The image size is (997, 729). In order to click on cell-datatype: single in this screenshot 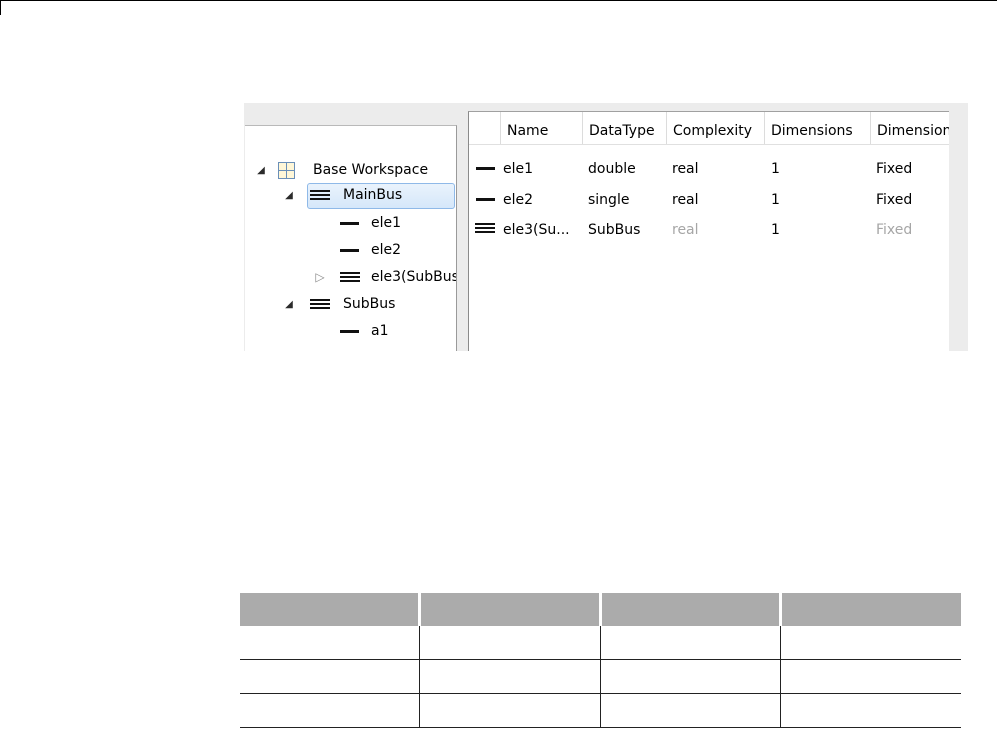, I will do `click(608, 200)`.